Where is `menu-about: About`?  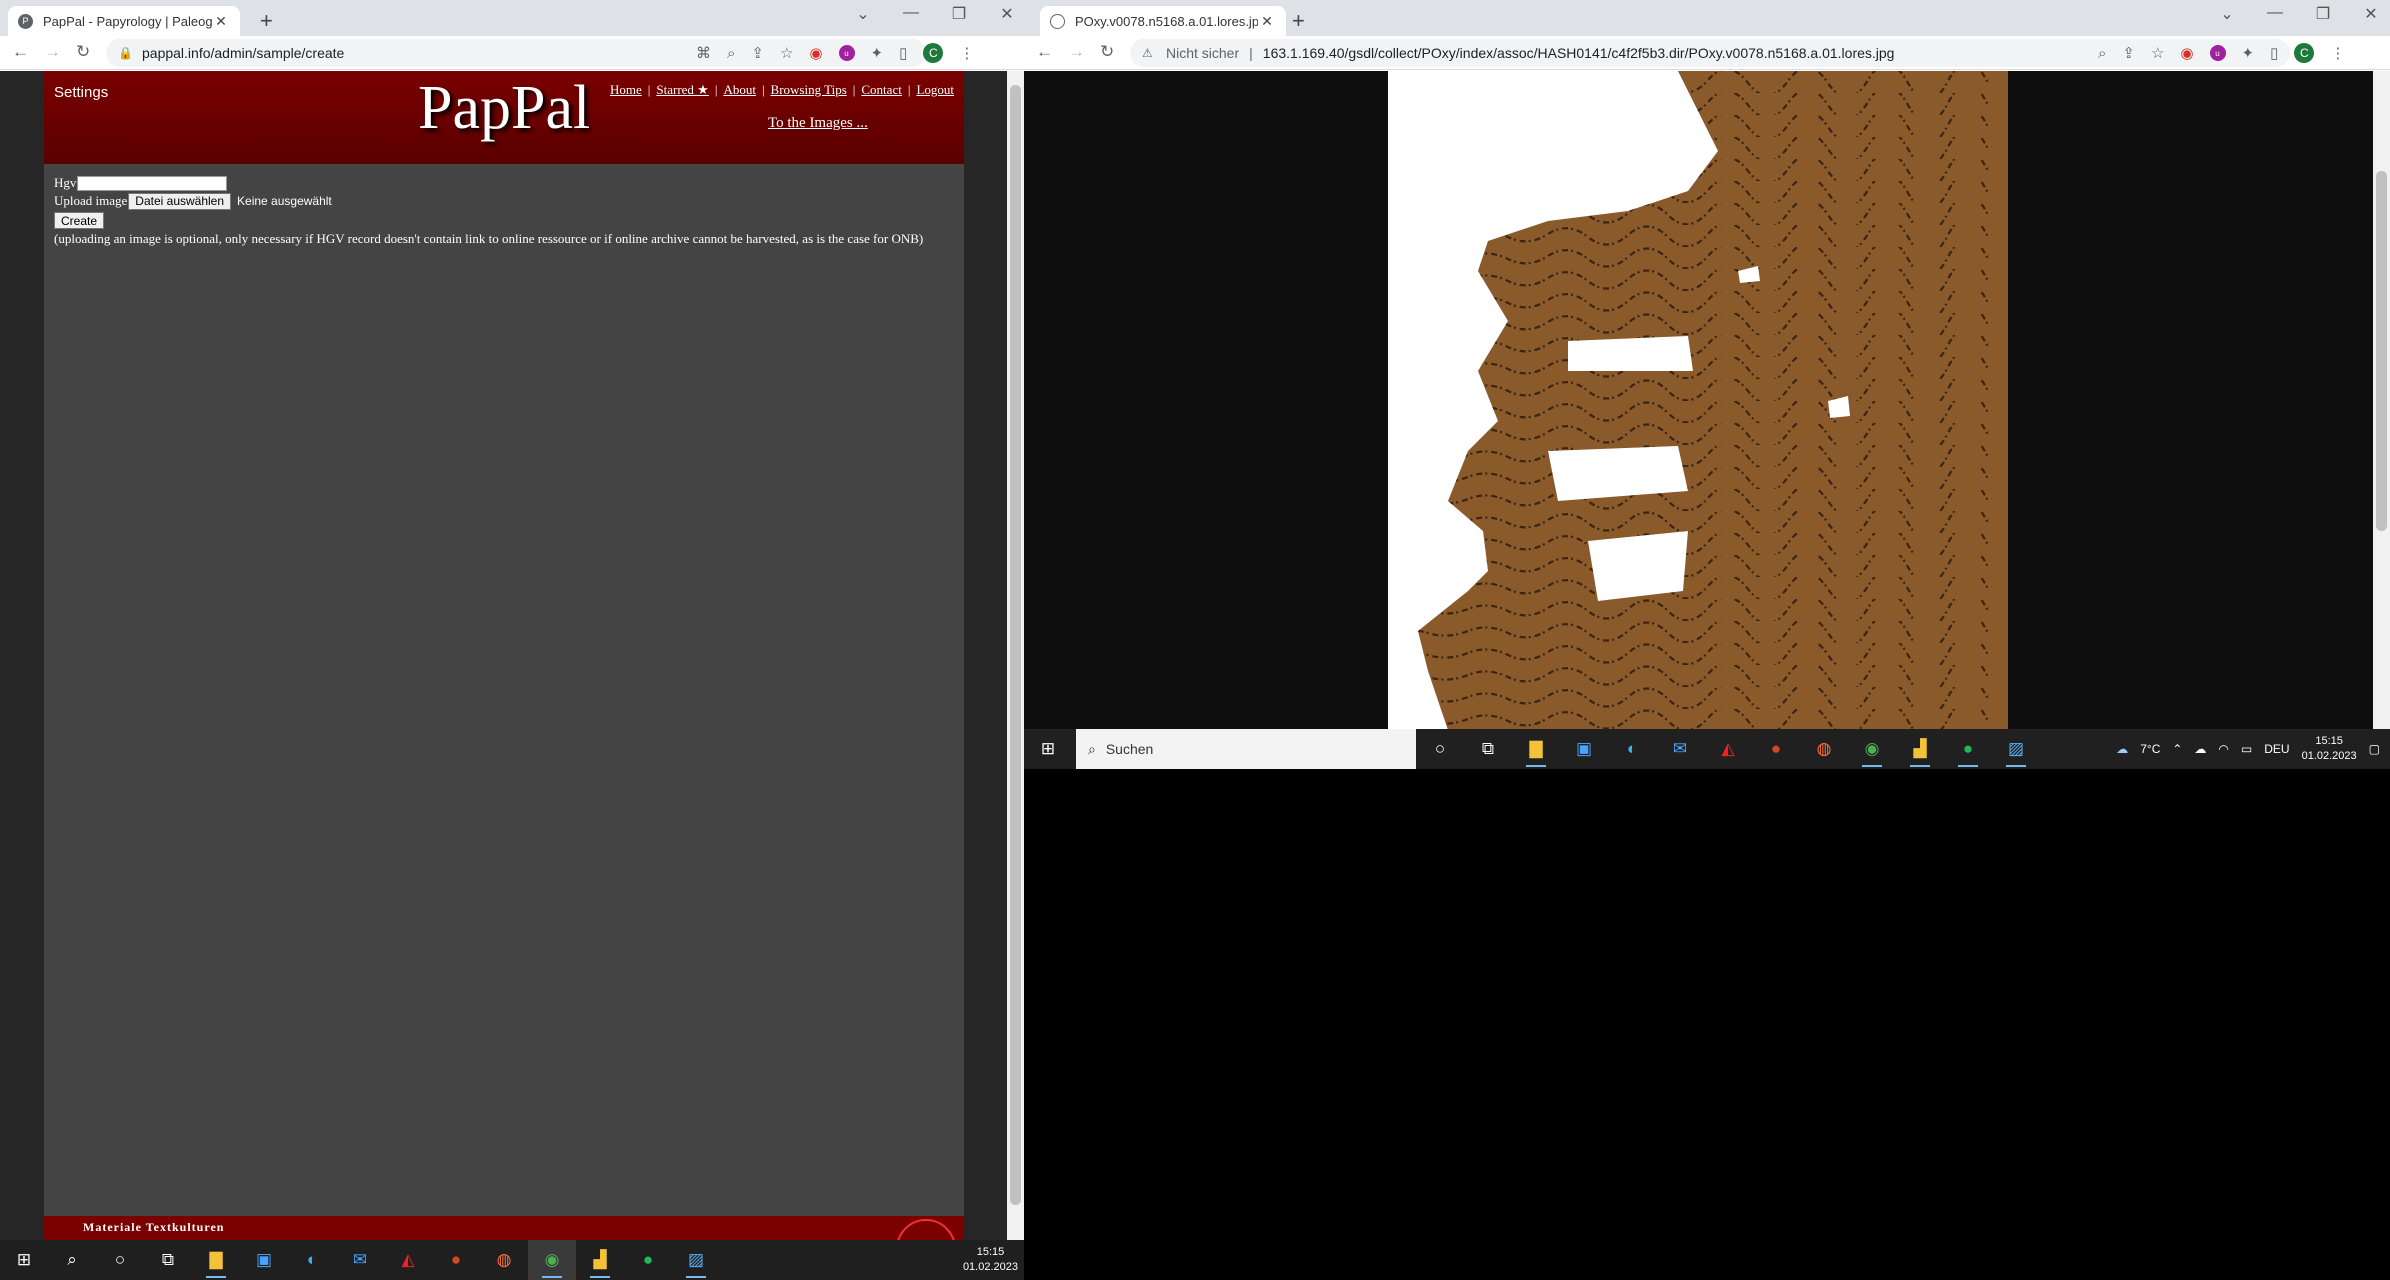
menu-about: About is located at coordinates (739, 90).